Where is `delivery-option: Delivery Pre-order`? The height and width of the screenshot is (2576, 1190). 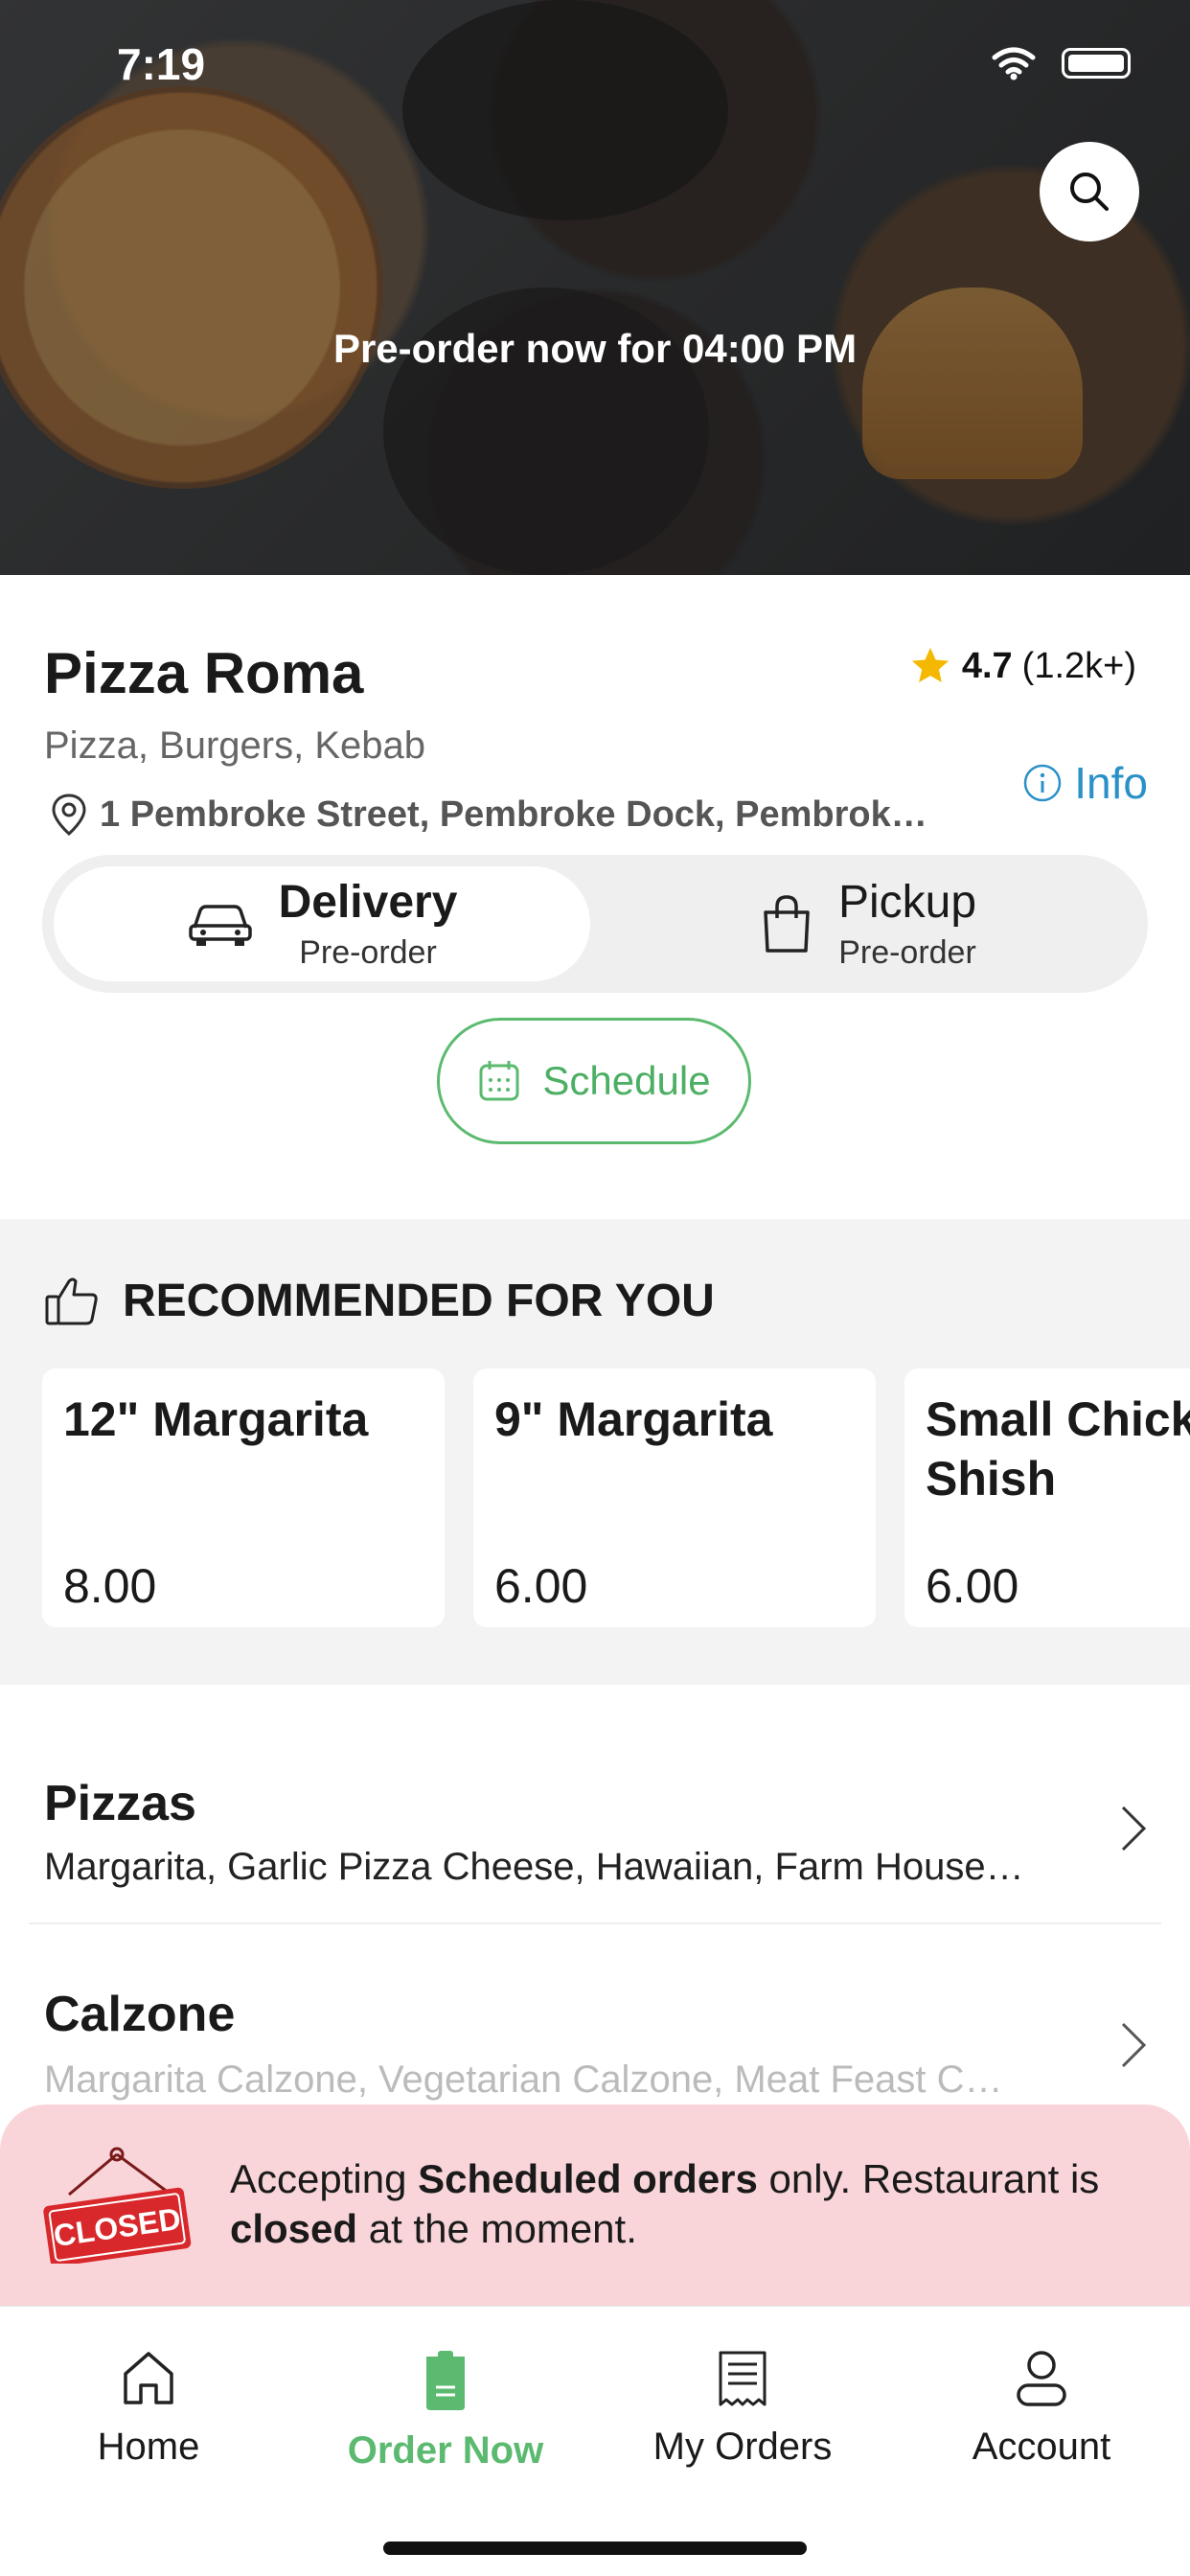 delivery-option: Delivery Pre-order is located at coordinates (322, 923).